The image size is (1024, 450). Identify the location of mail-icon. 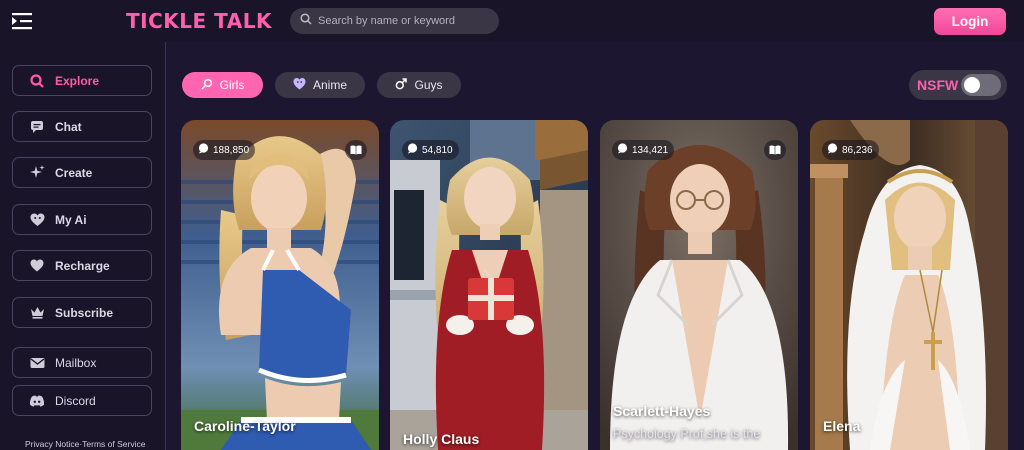
(37, 363).